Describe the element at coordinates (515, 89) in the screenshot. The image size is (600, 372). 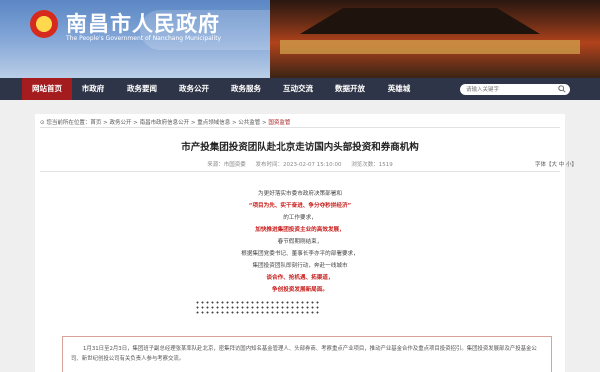
I see `search-input` at that location.